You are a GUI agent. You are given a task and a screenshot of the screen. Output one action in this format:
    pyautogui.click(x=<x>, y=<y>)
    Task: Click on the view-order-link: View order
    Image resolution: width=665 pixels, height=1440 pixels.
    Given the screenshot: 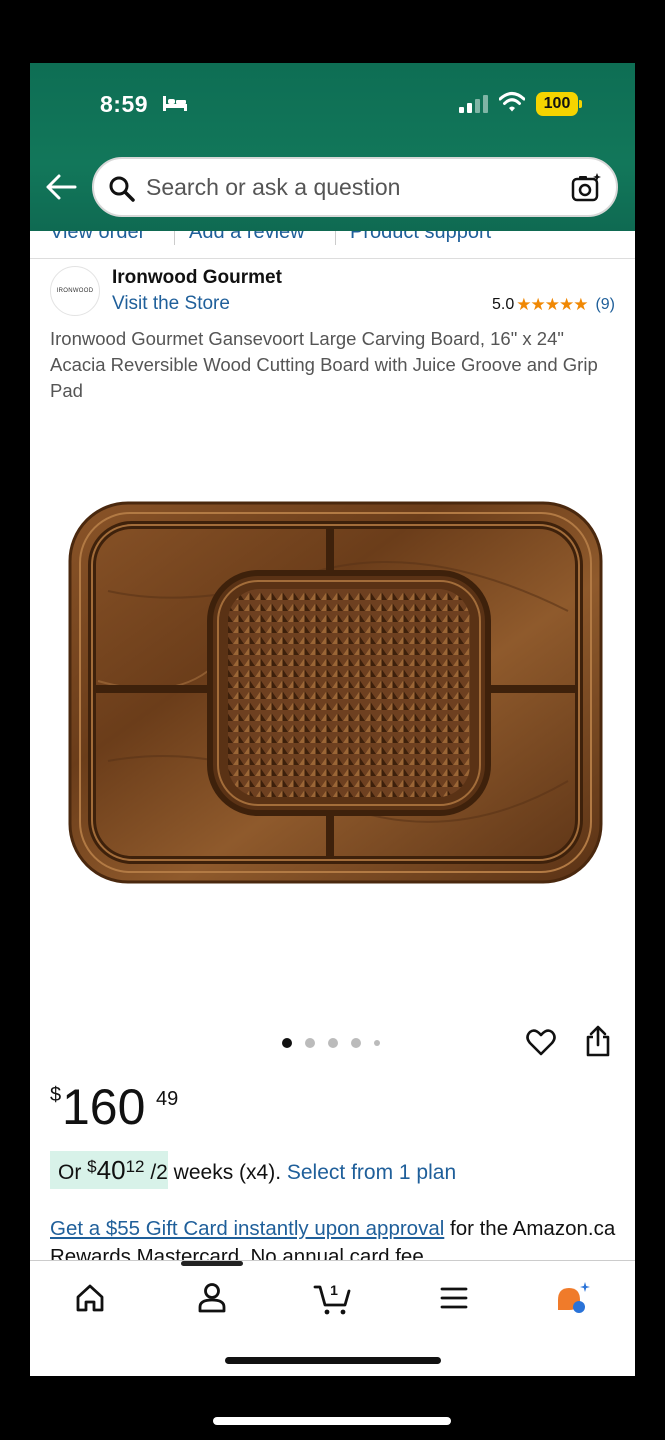 What is the action you would take?
    pyautogui.click(x=97, y=237)
    